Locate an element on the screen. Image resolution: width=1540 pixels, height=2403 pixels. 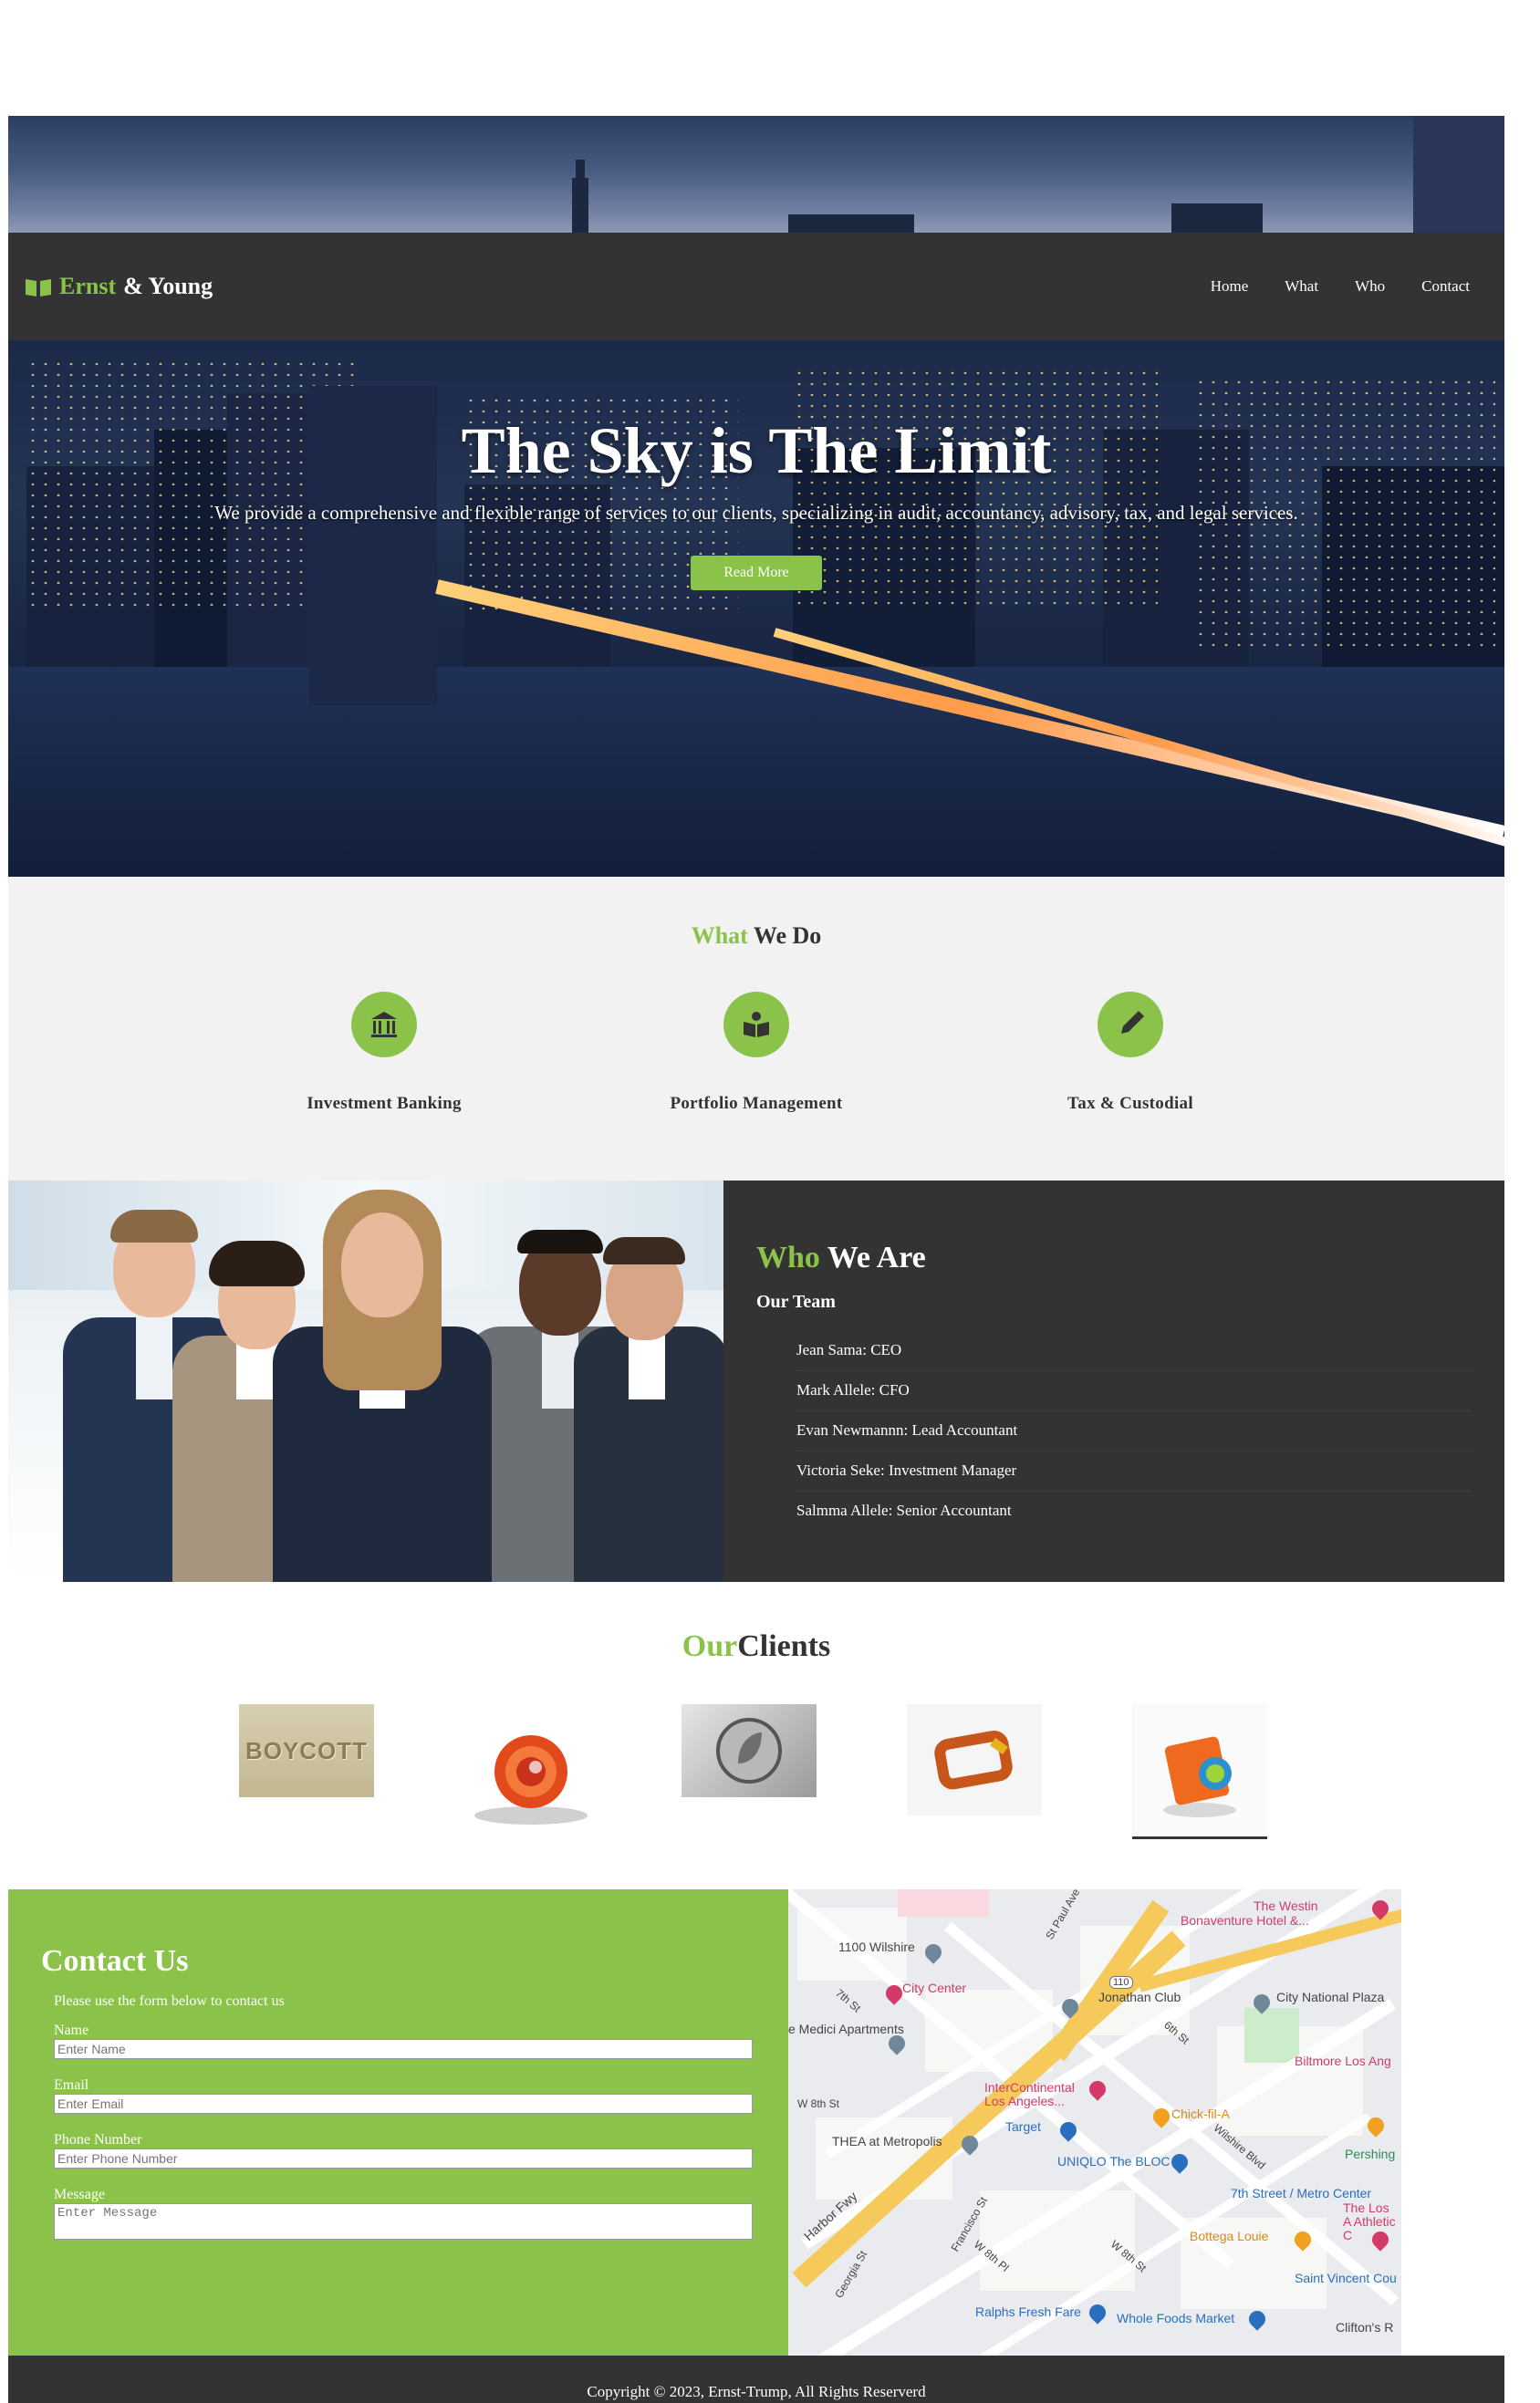
navbar: Ernst & Young Home What Who Contact is located at coordinates (756, 286).